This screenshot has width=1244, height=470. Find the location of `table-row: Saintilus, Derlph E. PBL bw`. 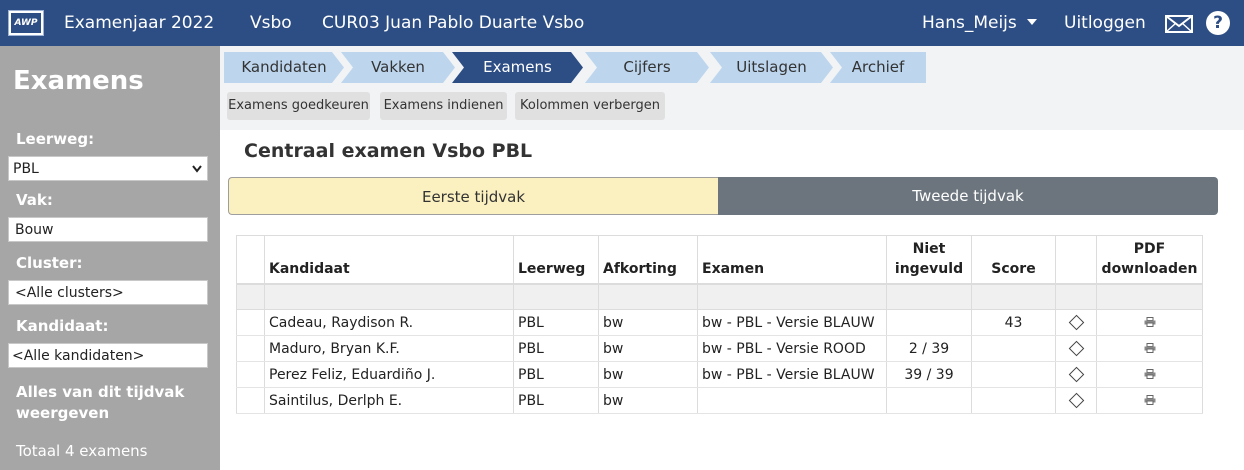

table-row: Saintilus, Derlph E. PBL bw is located at coordinates (719, 400).